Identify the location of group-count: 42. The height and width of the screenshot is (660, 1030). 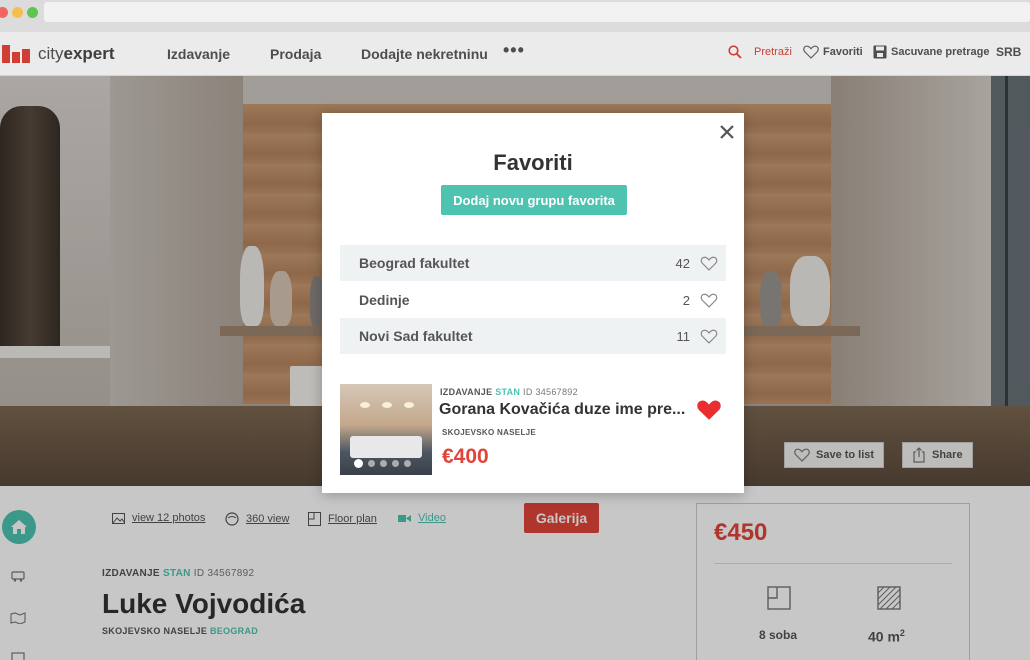
(682, 263).